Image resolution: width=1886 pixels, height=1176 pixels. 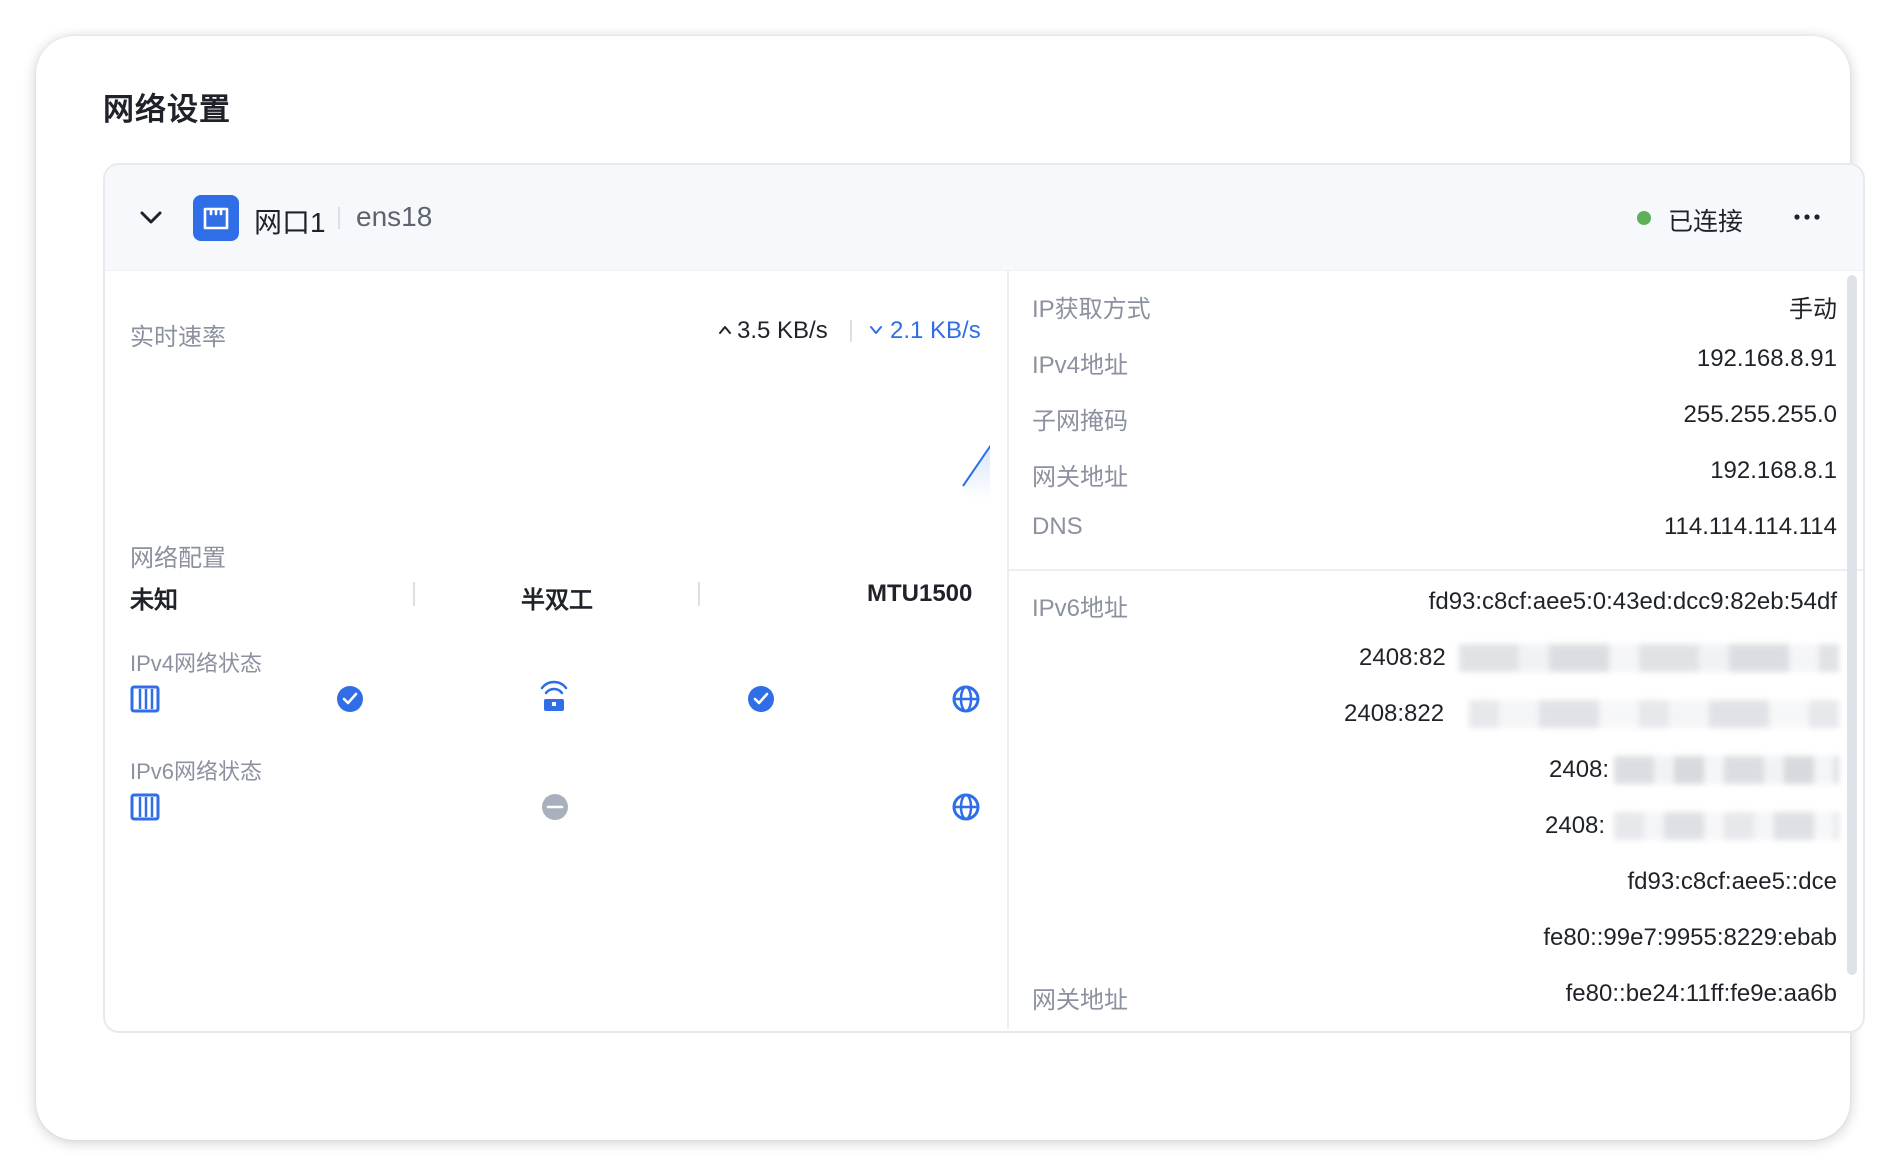 What do you see at coordinates (1057, 526) in the screenshot?
I see `dns-label: DNS` at bounding box center [1057, 526].